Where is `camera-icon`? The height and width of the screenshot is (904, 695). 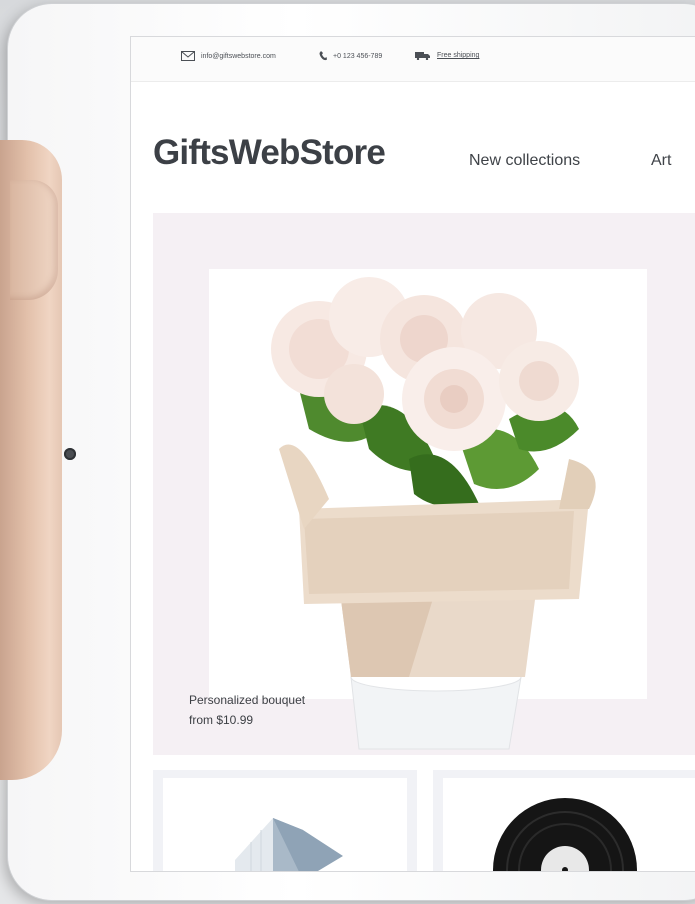
camera-icon is located at coordinates (70, 454).